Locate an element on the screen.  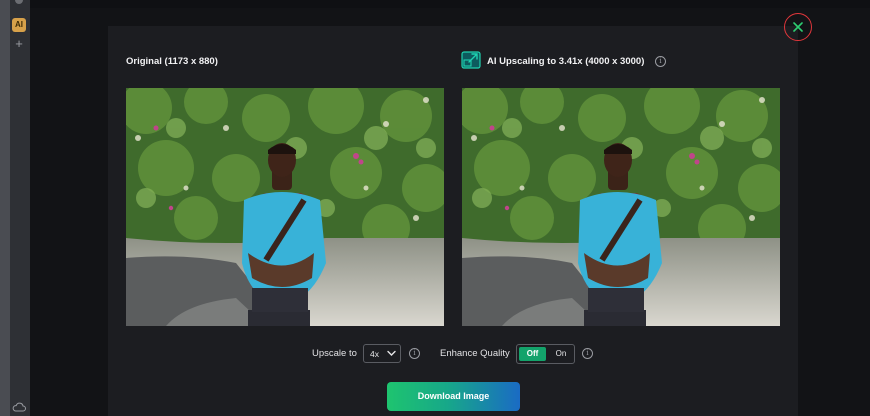
download-image-button: Download Image is located at coordinates (453, 396).